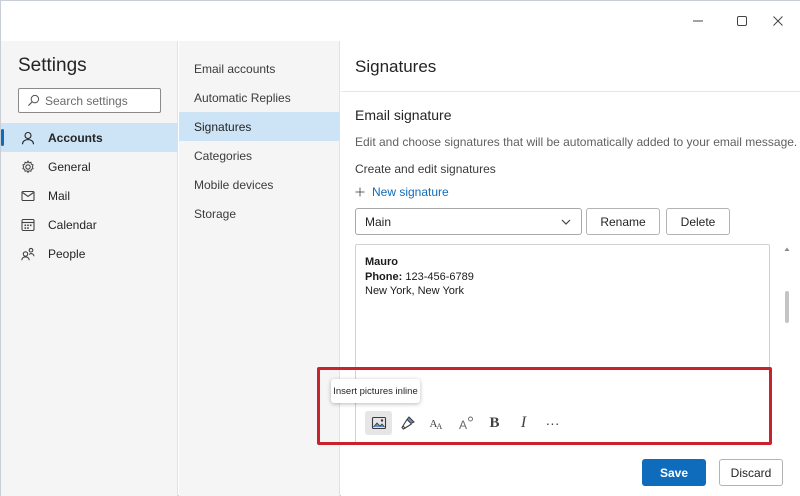 Image resolution: width=800 pixels, height=496 pixels. I want to click on rename-button: Rename, so click(623, 221).